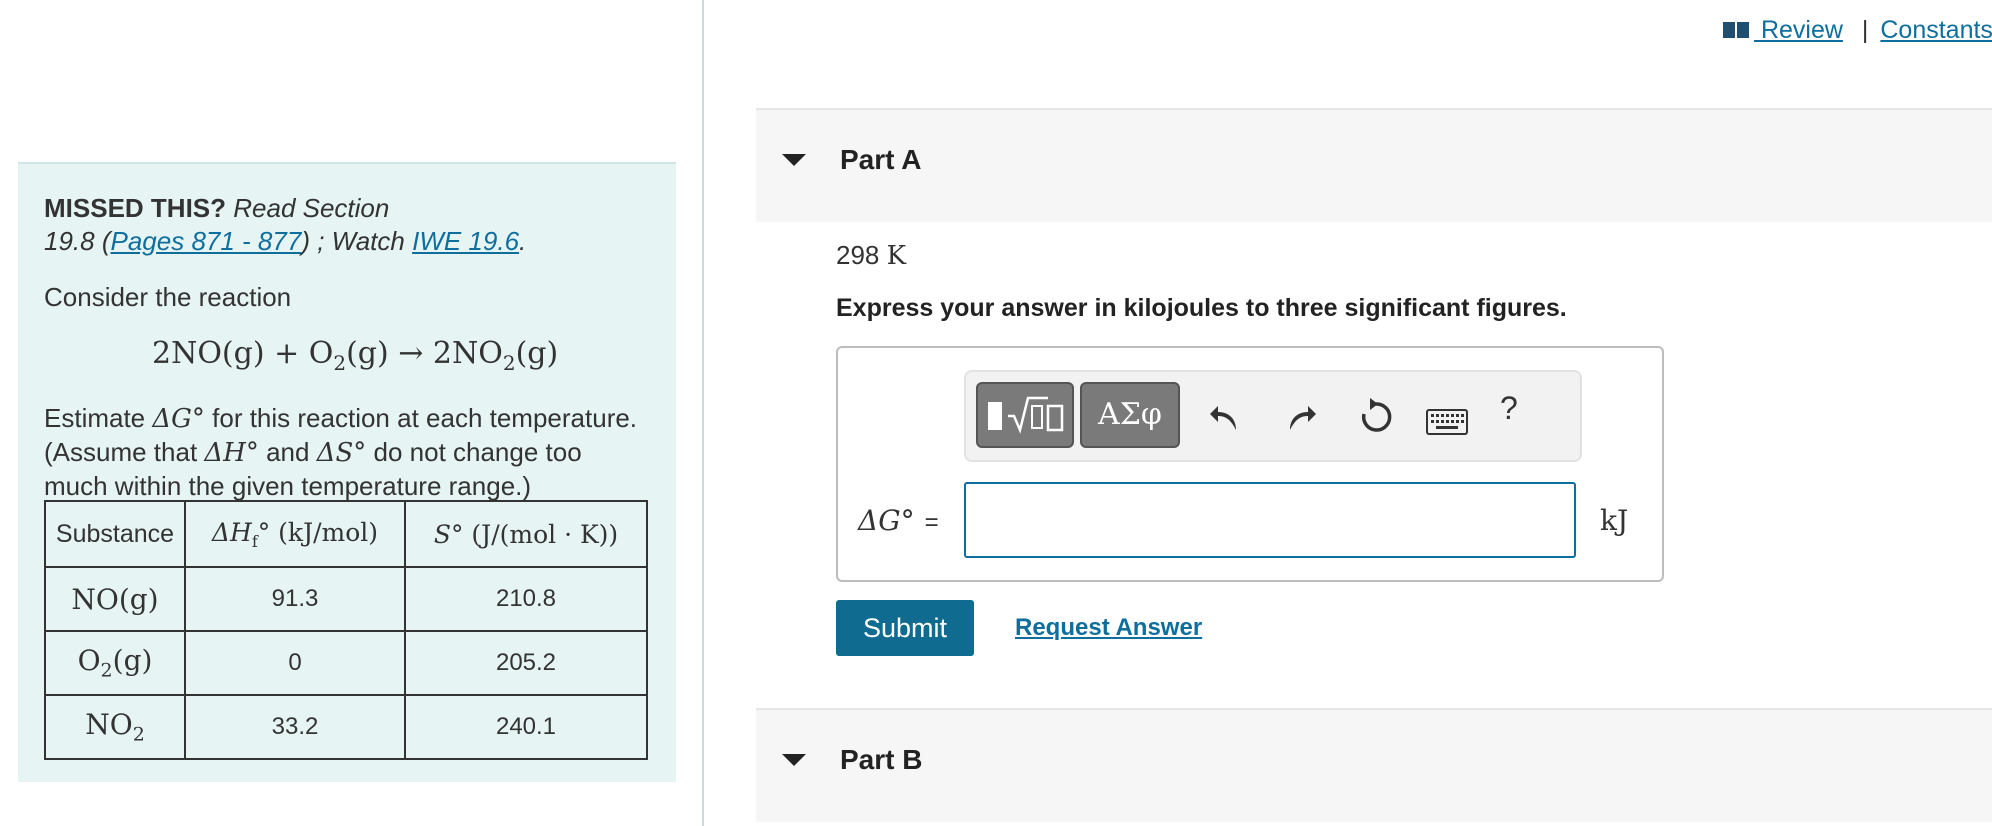  What do you see at coordinates (1108, 628) in the screenshot?
I see `request-answer-link: Request Answer` at bounding box center [1108, 628].